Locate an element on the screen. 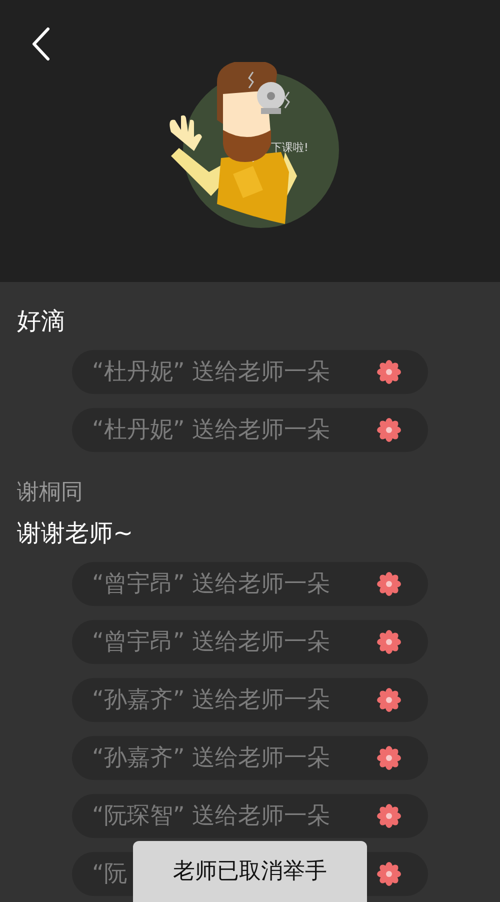  message-text: 好滴 is located at coordinates (41, 321).